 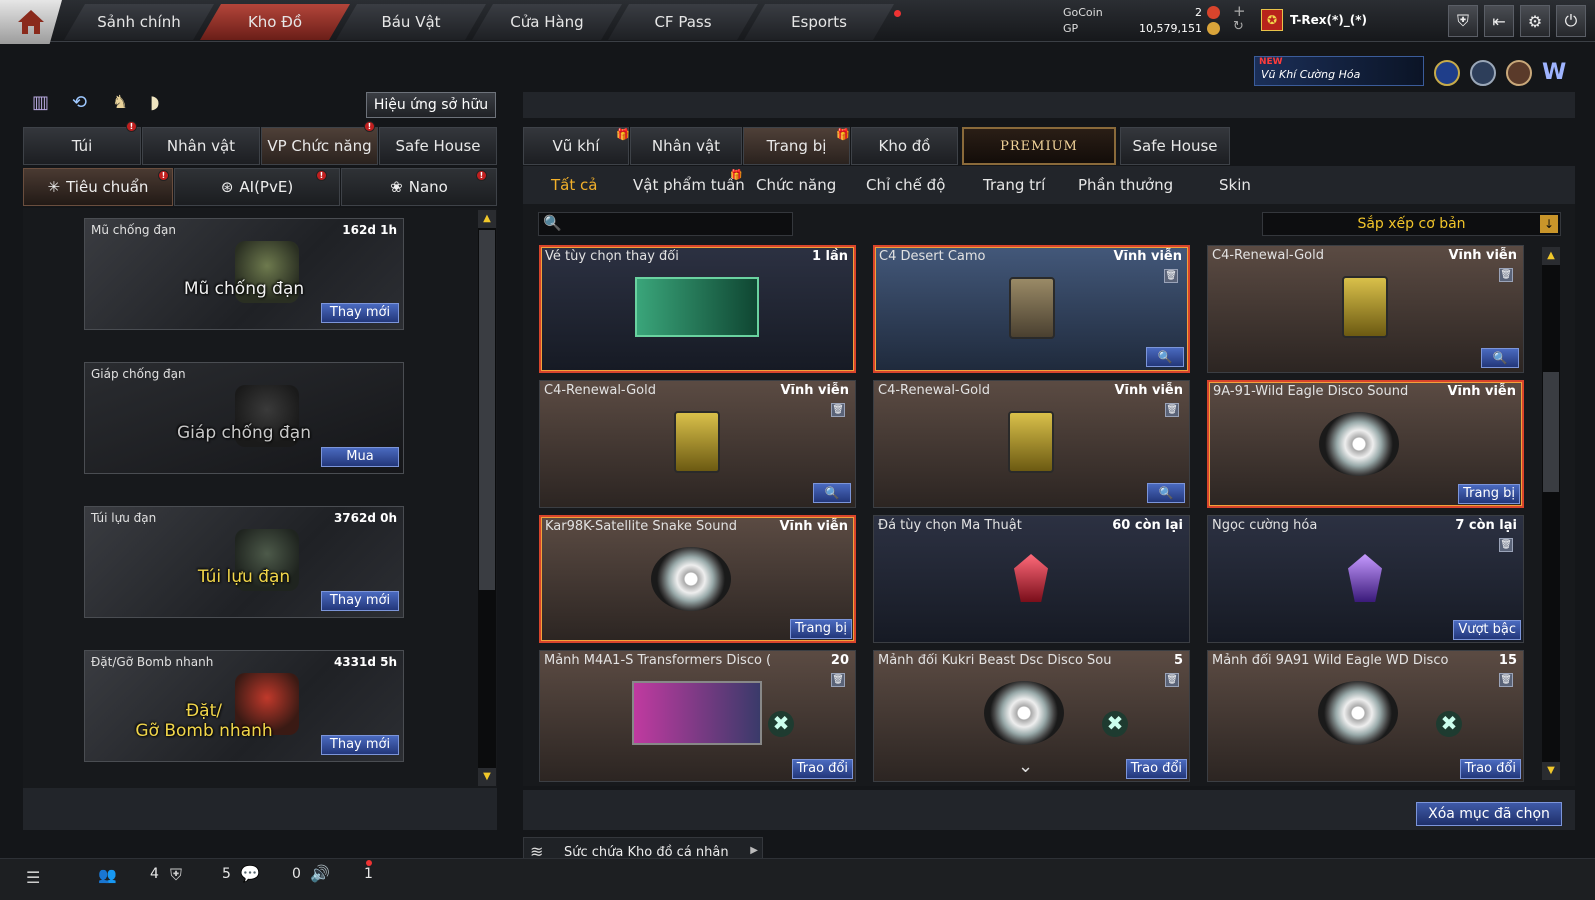 I want to click on item-card: Đá tùy chọn Ma Thuật 60 còn lại, so click(x=1031, y=579).